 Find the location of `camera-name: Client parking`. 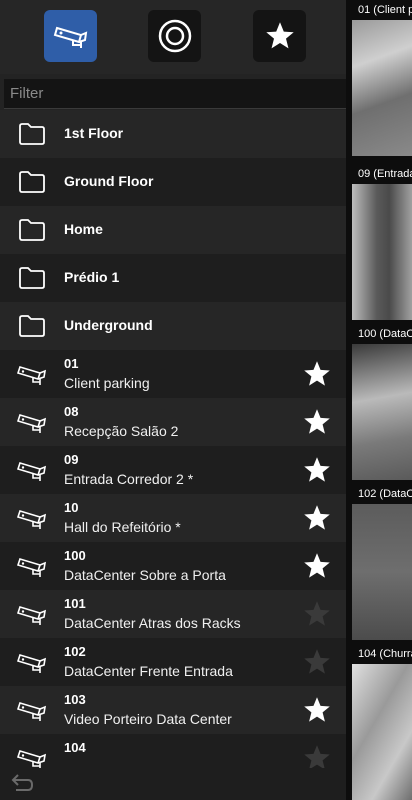

camera-name: Client parking is located at coordinates (107, 383).